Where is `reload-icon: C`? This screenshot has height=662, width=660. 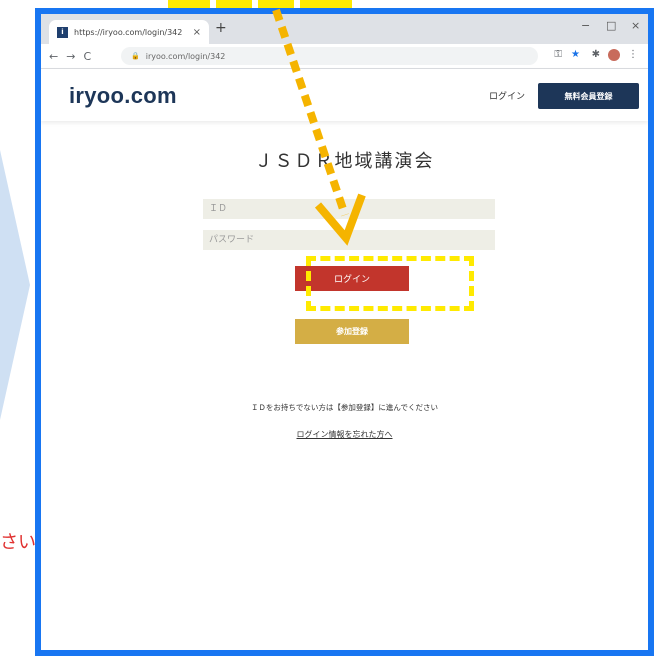 reload-icon: C is located at coordinates (87, 56).